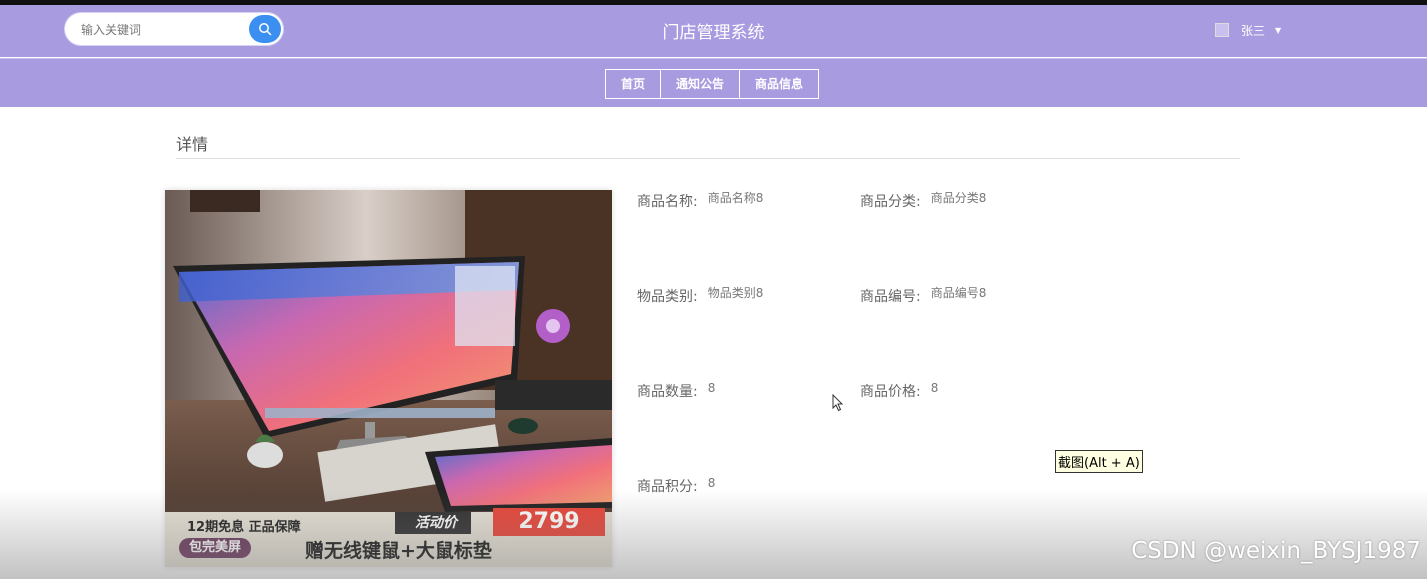  Describe the element at coordinates (708, 158) in the screenshot. I see `divider` at that location.